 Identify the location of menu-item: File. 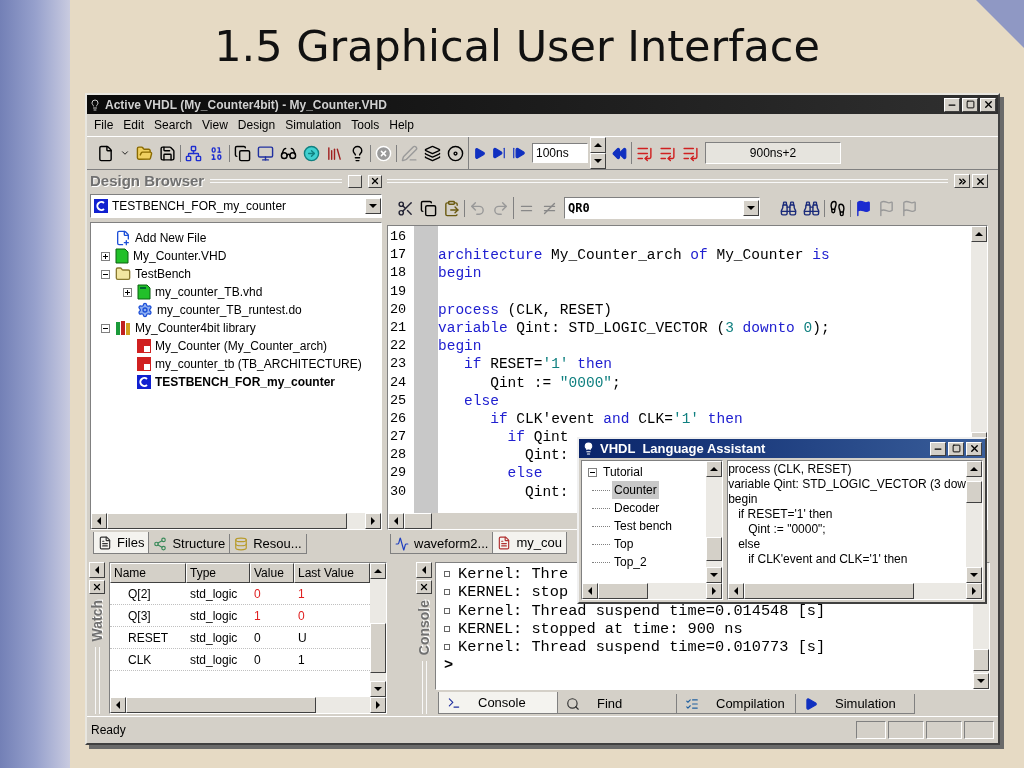
(104, 125).